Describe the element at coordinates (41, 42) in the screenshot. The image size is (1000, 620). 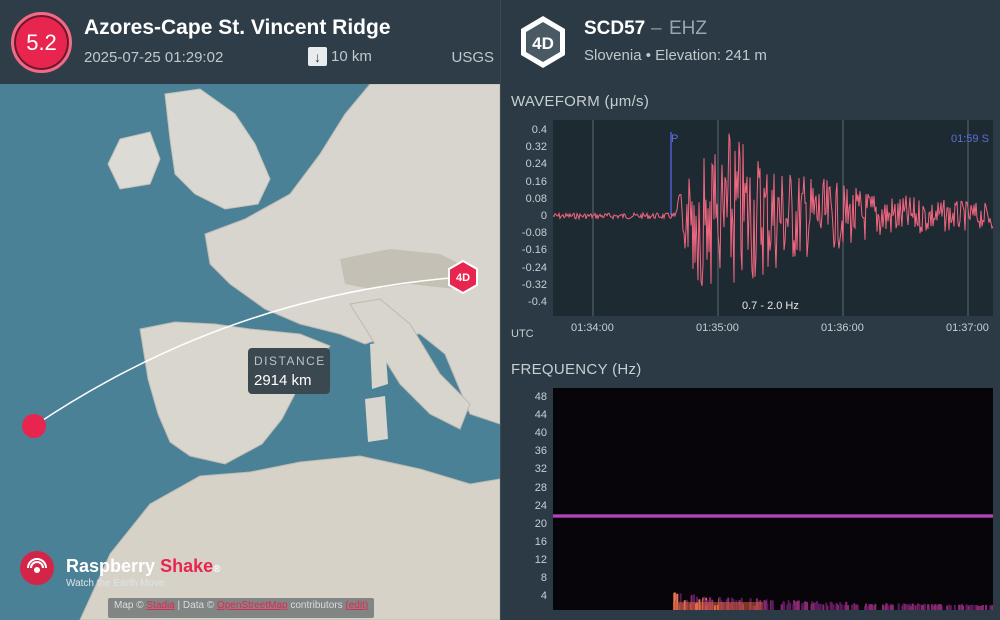
I see `magnitude-badge: 5.2` at that location.